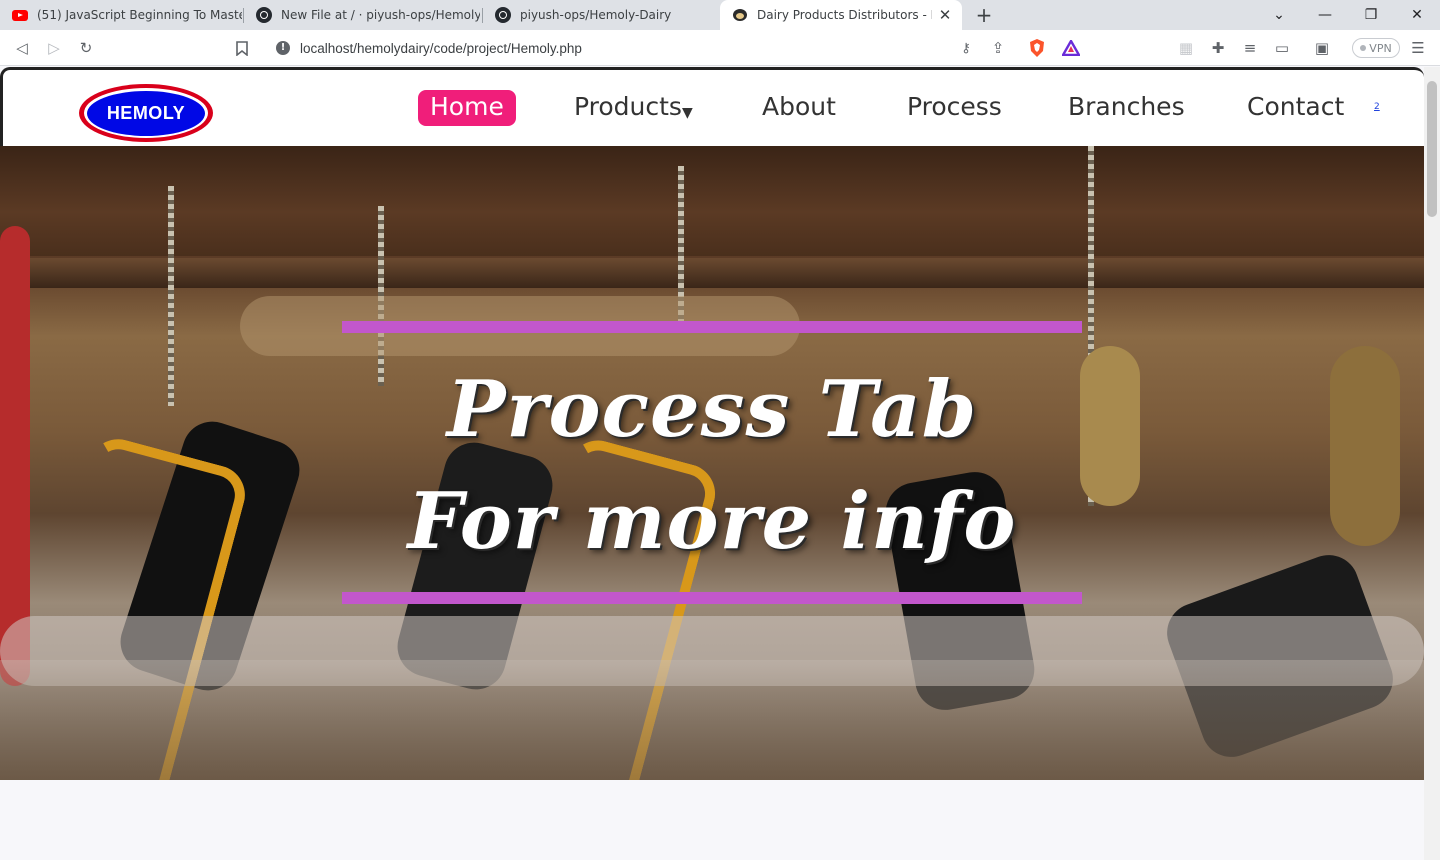 The width and height of the screenshot is (1440, 860). What do you see at coordinates (467, 108) in the screenshot?
I see `nav-home: Home` at bounding box center [467, 108].